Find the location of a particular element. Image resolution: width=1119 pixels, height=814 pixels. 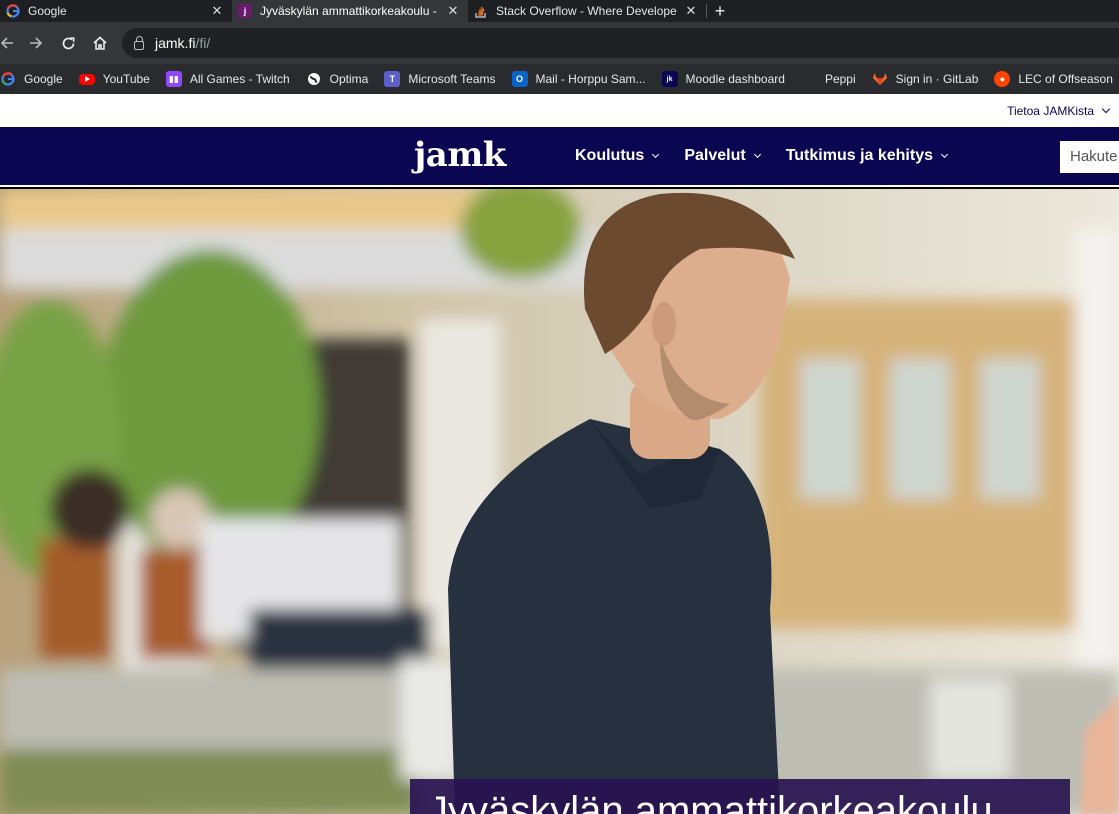

bookmark-label: Peppi is located at coordinates (840, 79).